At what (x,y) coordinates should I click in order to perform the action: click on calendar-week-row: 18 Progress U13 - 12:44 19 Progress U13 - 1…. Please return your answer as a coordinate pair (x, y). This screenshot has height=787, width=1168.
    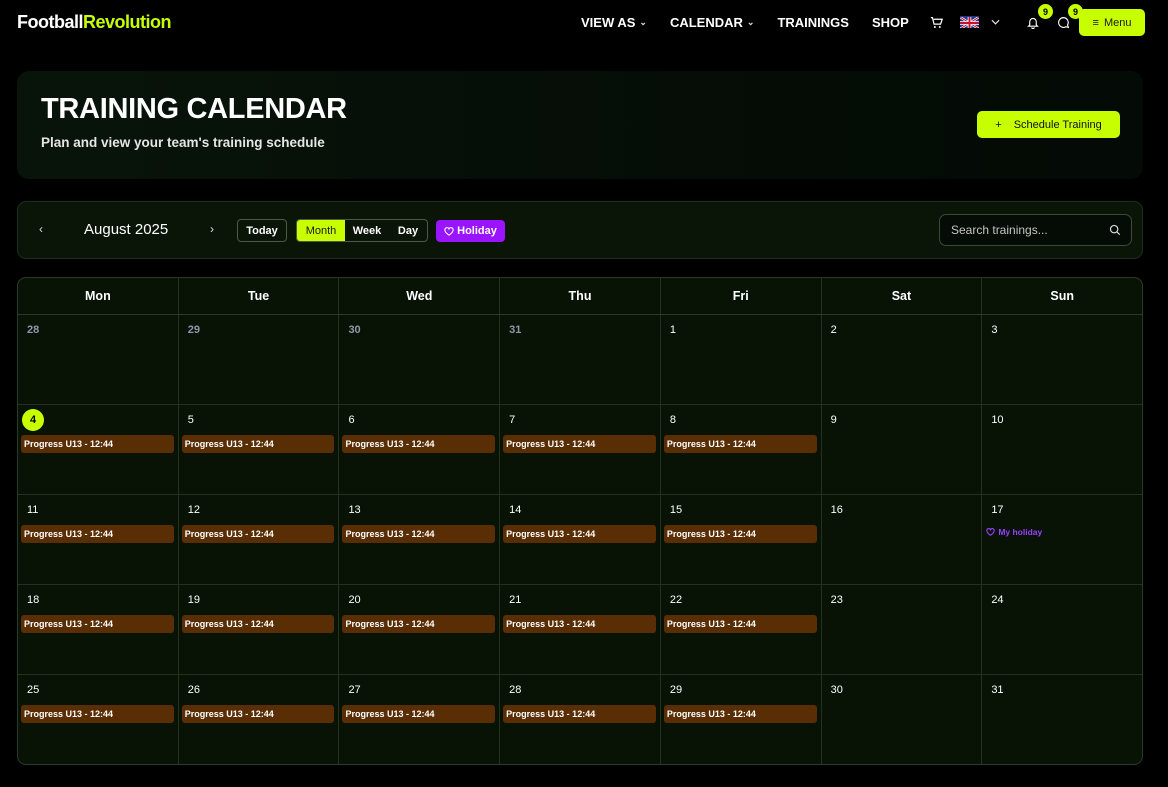
    Looking at the image, I should click on (580, 630).